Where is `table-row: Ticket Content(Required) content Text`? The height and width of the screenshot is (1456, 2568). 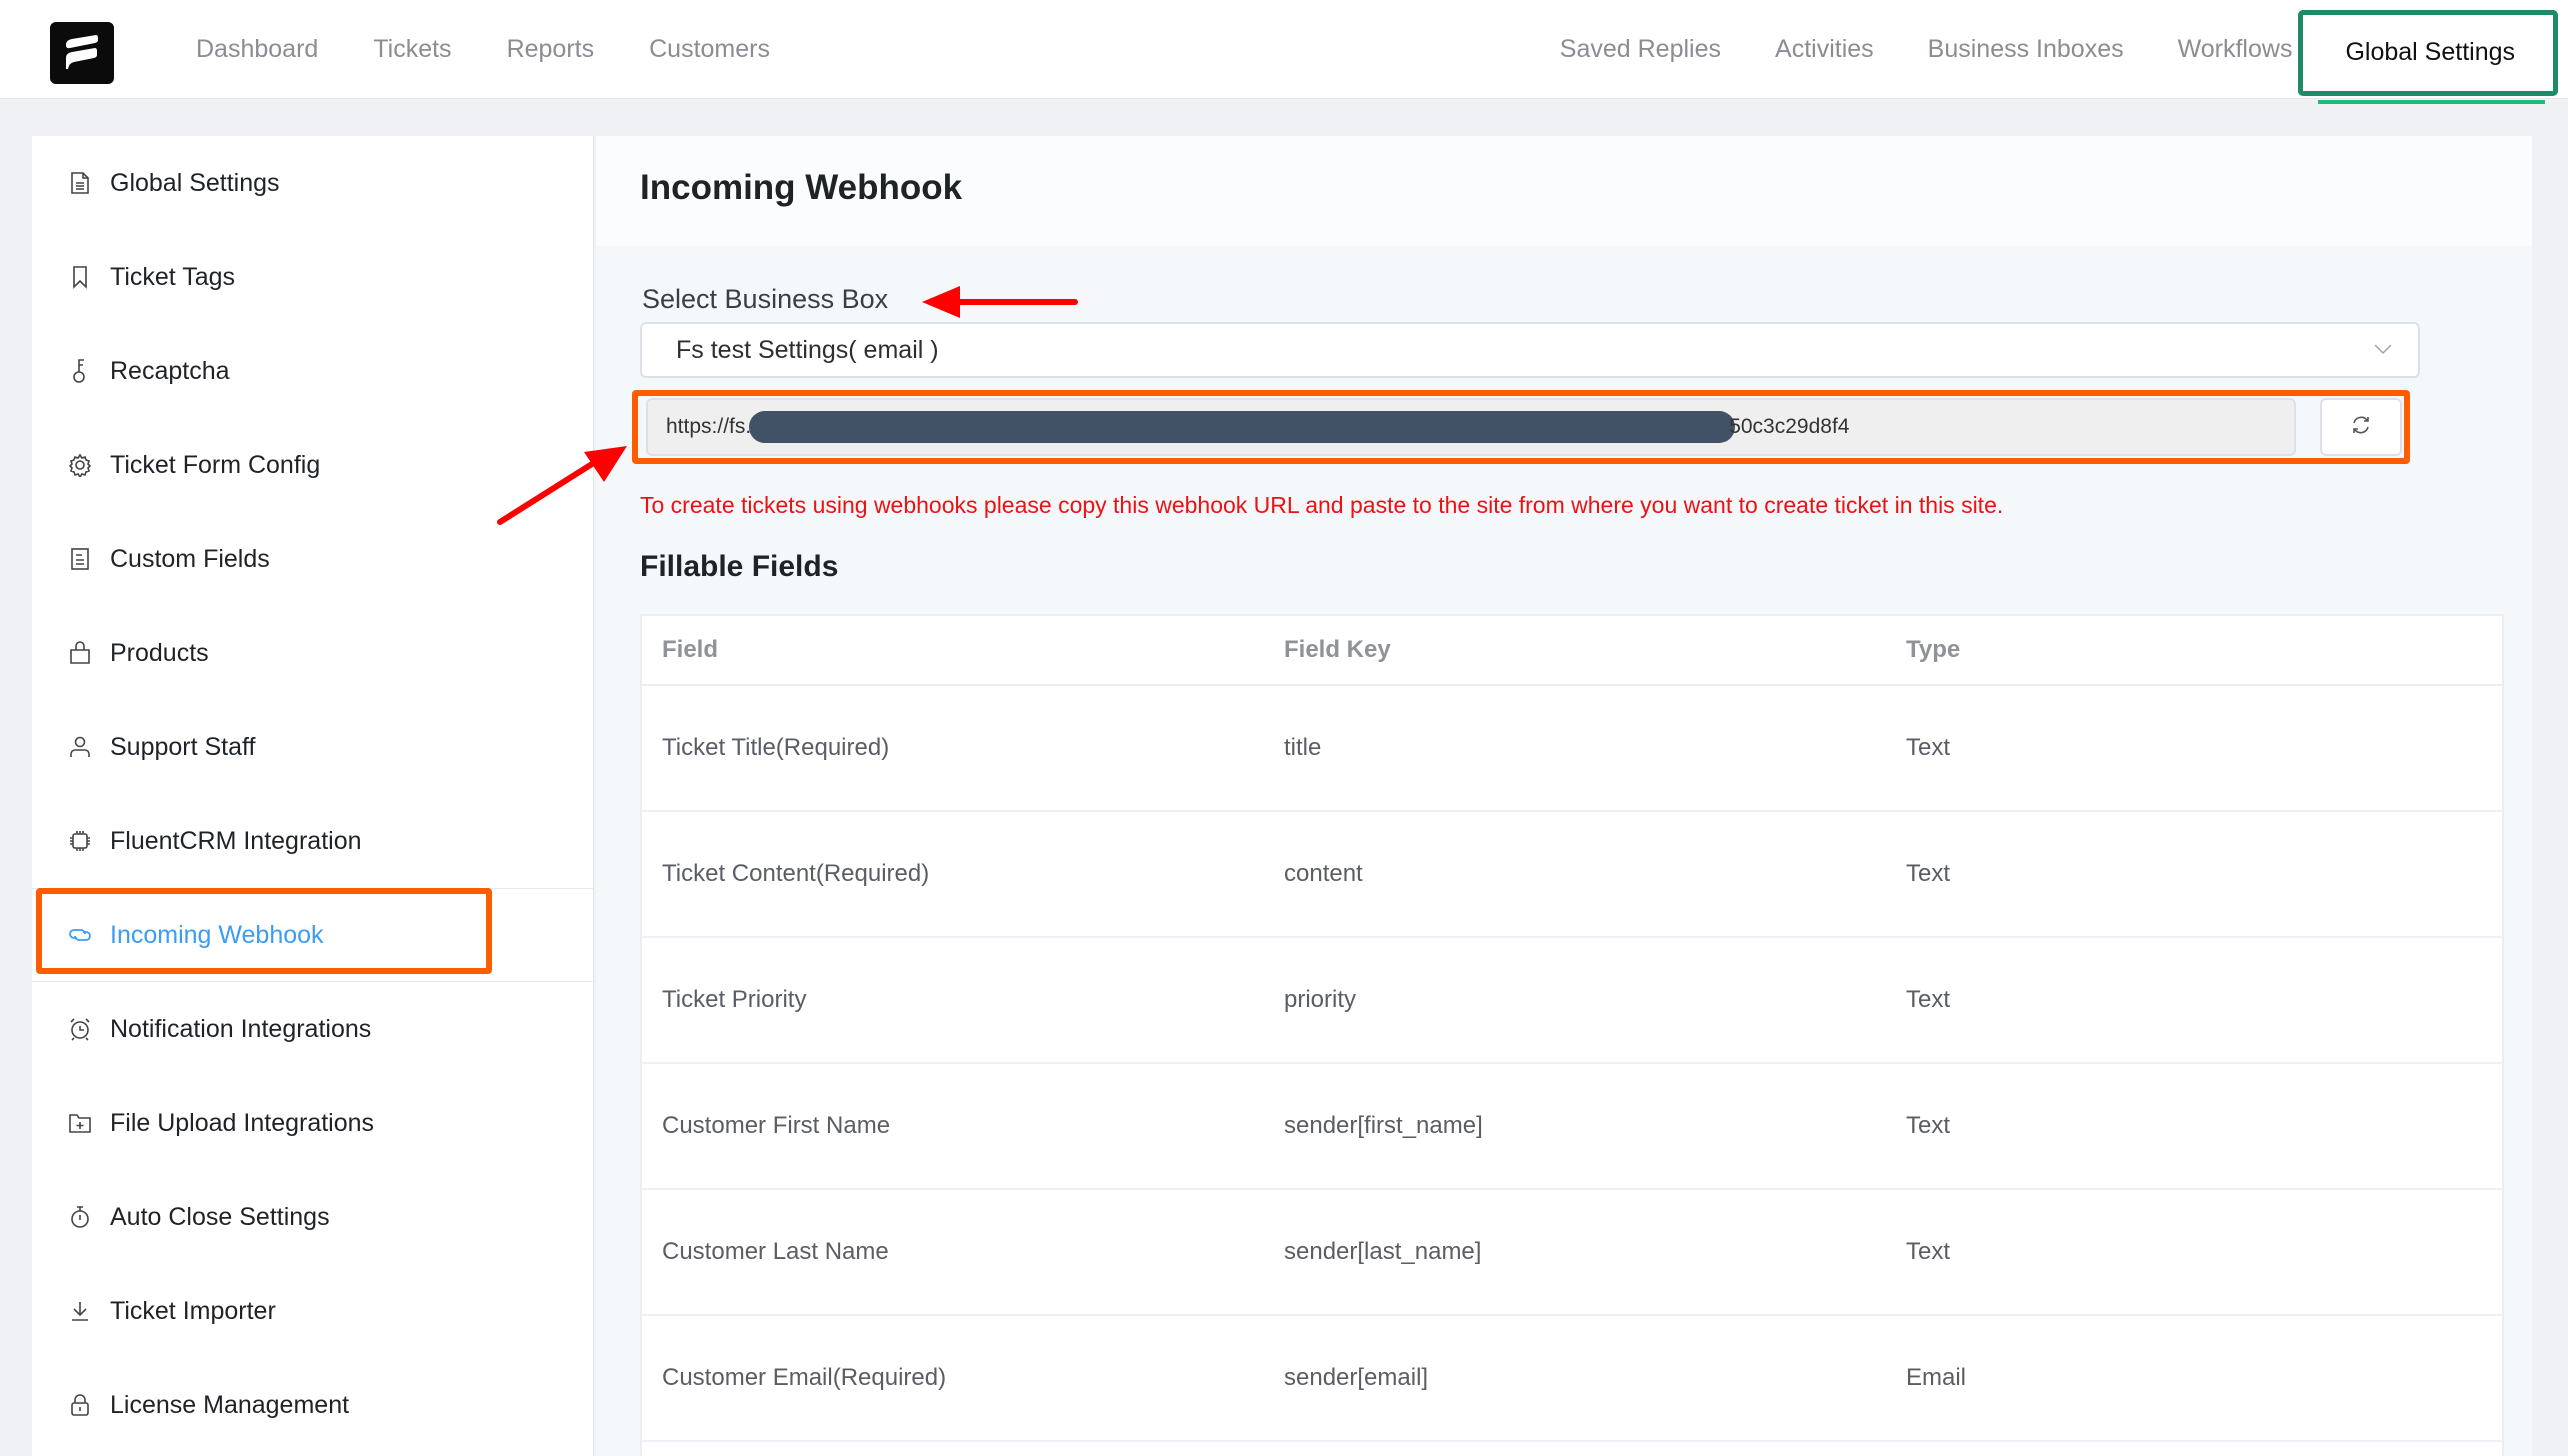 table-row: Ticket Content(Required) content Text is located at coordinates (1572, 875).